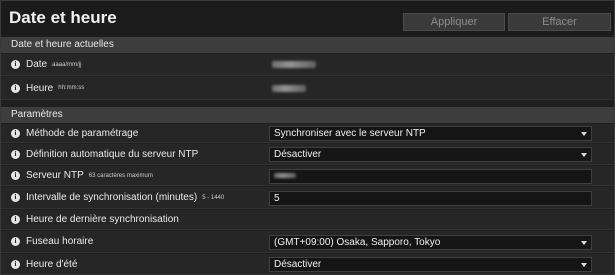 The width and height of the screenshot is (615, 275). I want to click on ntp-server-row: i Serveur NTP 63 caractères maximum, so click(307, 176).